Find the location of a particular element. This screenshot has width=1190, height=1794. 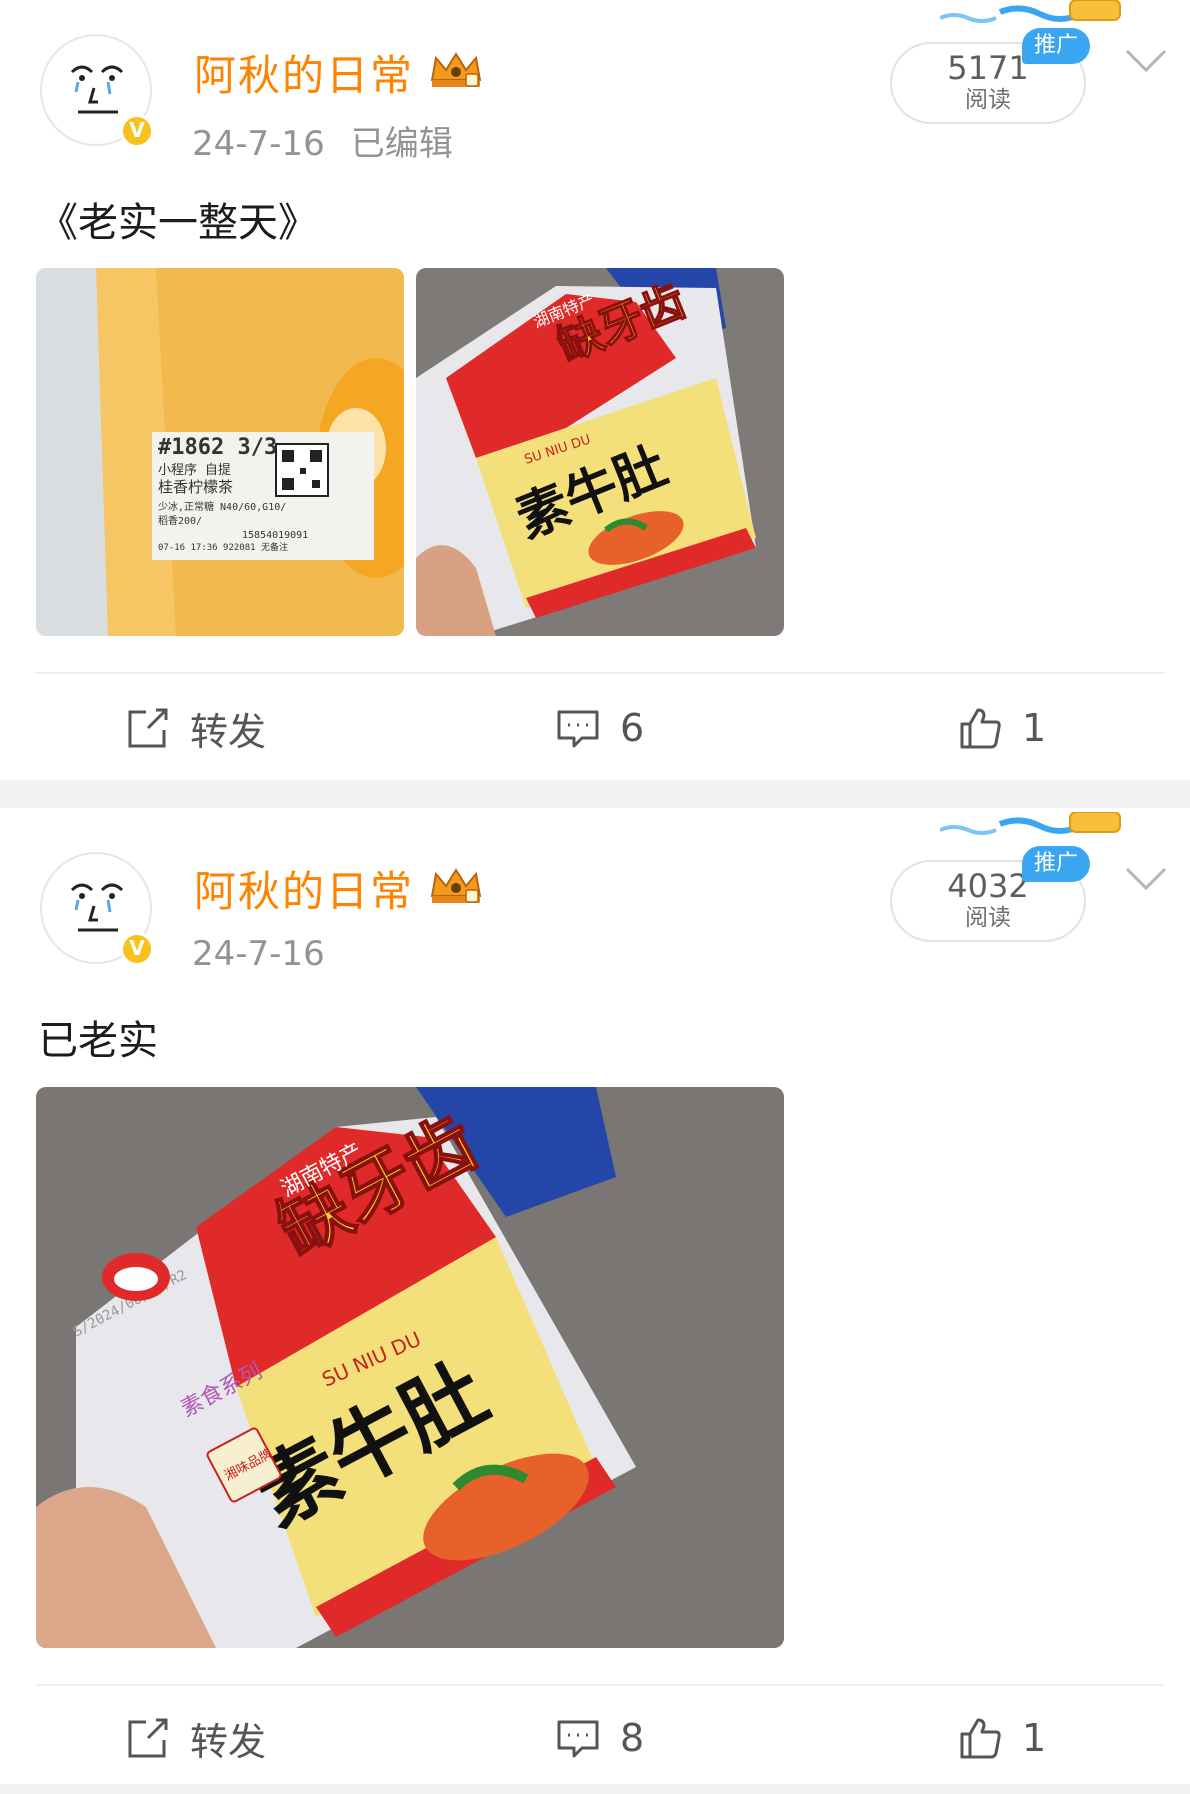

comment-button: 6 is located at coordinates (600, 728).